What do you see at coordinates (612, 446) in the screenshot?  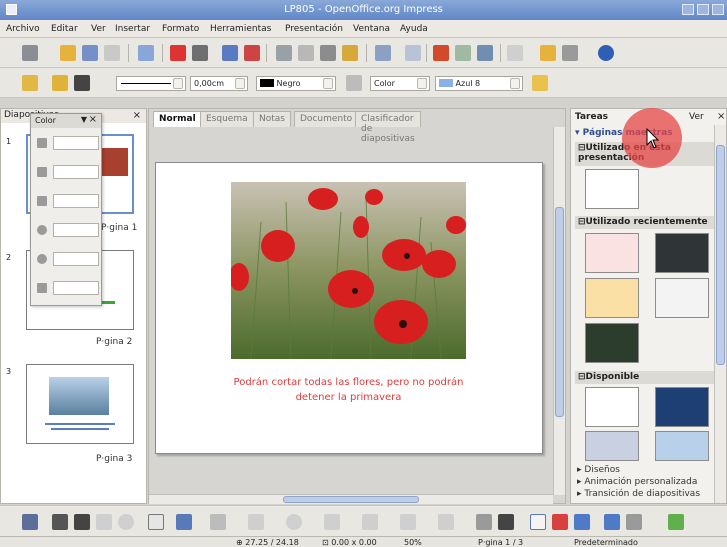 I see `master-grey-blue` at bounding box center [612, 446].